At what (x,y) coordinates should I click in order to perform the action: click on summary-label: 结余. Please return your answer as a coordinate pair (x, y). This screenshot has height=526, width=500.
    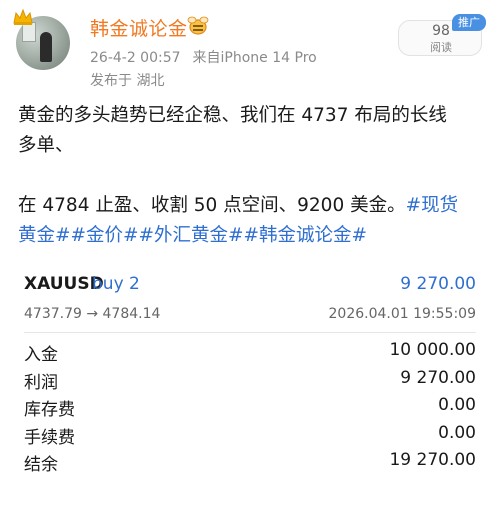
    Looking at the image, I should click on (41, 465).